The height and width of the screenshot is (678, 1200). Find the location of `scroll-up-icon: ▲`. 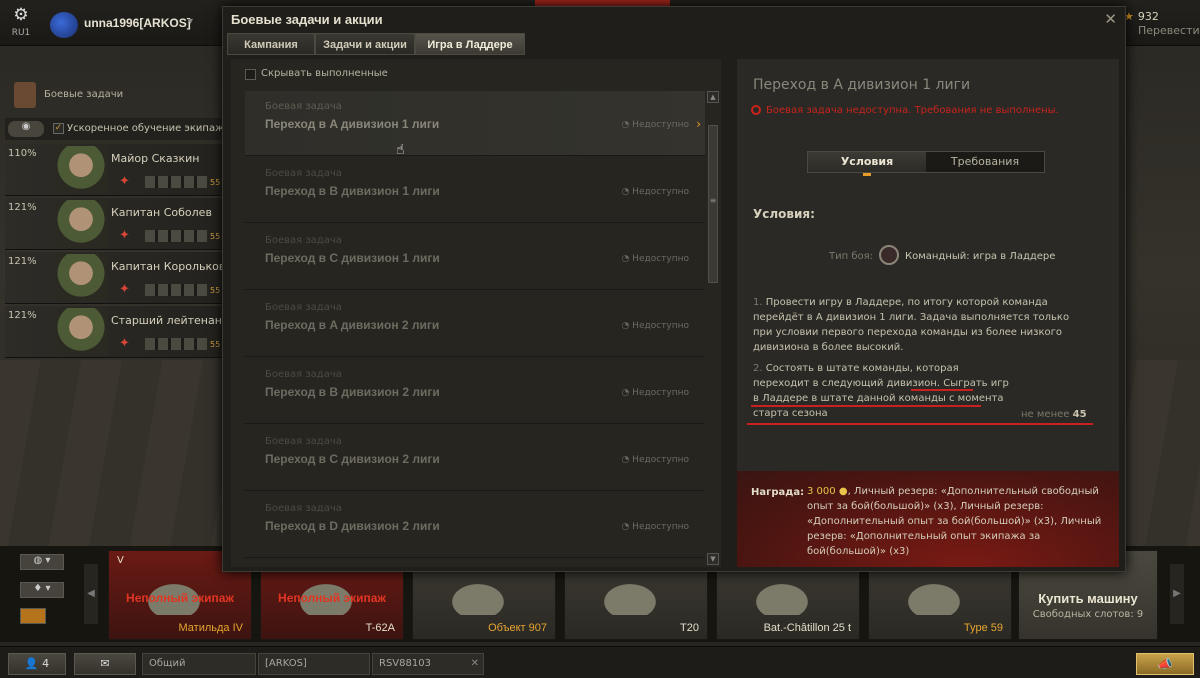

scroll-up-icon: ▲ is located at coordinates (713, 97).